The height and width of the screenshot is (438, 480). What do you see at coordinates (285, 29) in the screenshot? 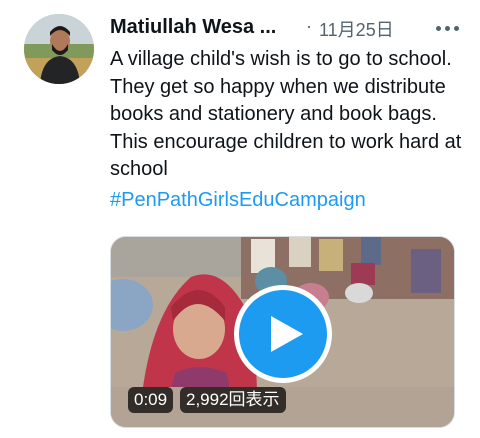
I see `tweet-header: Matiullah Wesa ... · 11月25日` at bounding box center [285, 29].